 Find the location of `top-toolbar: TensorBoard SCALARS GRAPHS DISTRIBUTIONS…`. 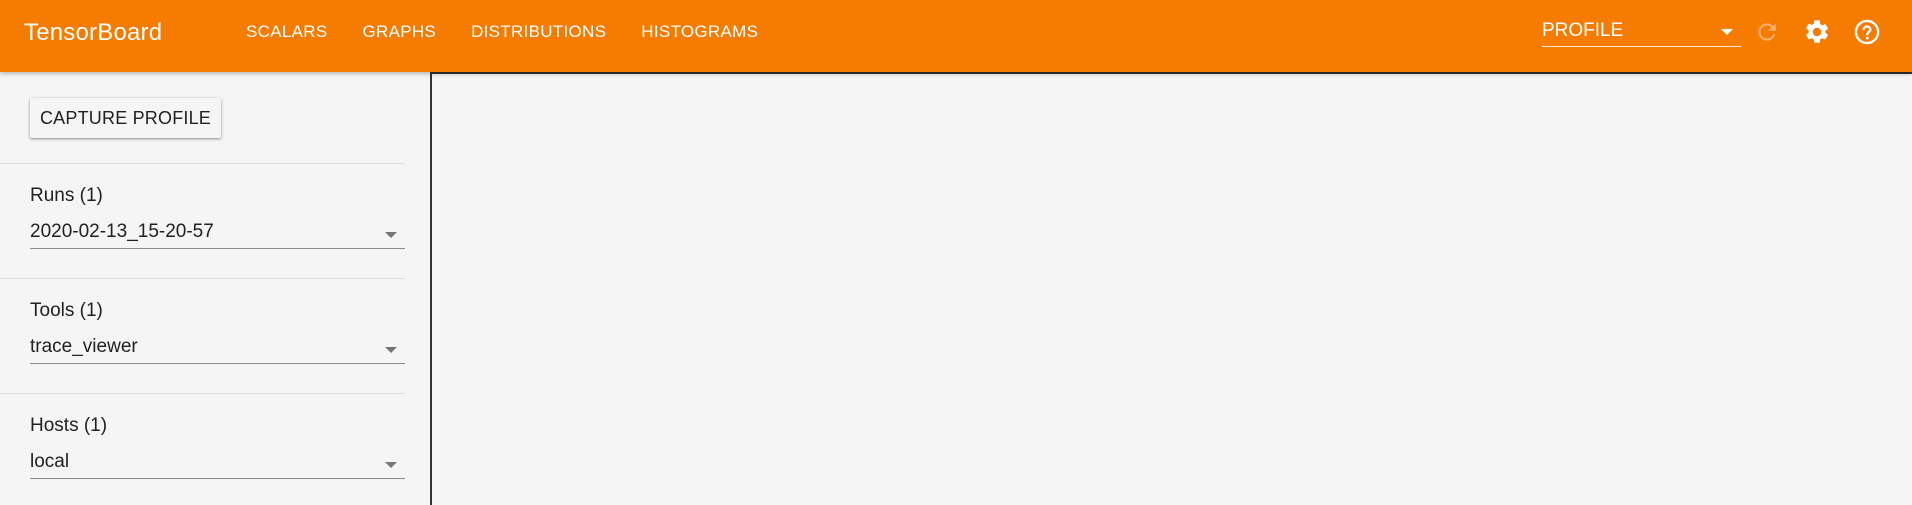

top-toolbar: TensorBoard SCALARS GRAPHS DISTRIBUTIONS… is located at coordinates (956, 36).